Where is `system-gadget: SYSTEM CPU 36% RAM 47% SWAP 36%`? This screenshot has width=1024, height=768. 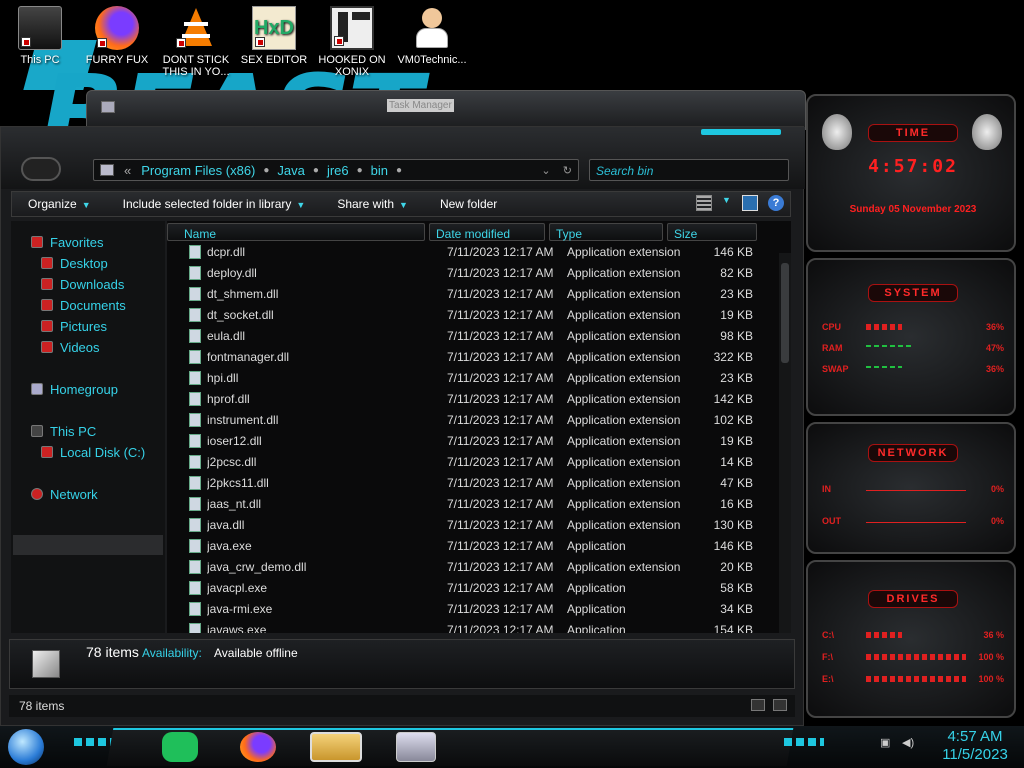
system-gadget: SYSTEM CPU 36% RAM 47% SWAP 36% is located at coordinates (911, 337).